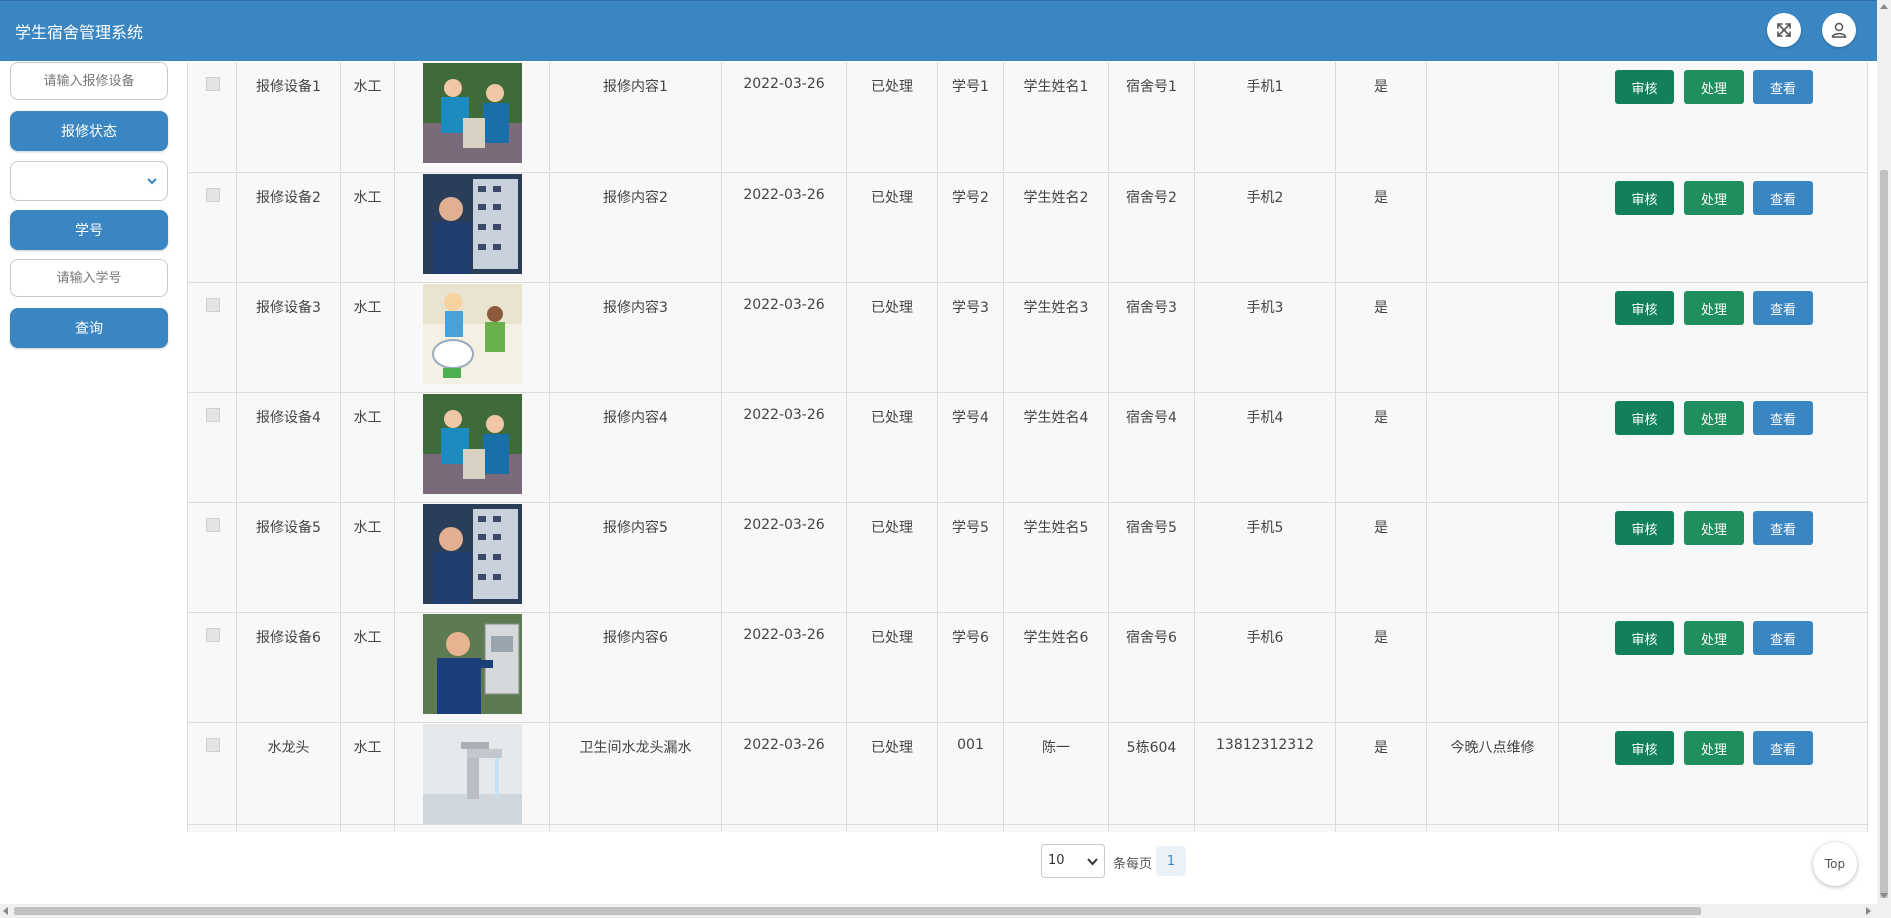  Describe the element at coordinates (635, 748) in the screenshot. I see `content-text: 卫生间水龙头漏水` at that location.